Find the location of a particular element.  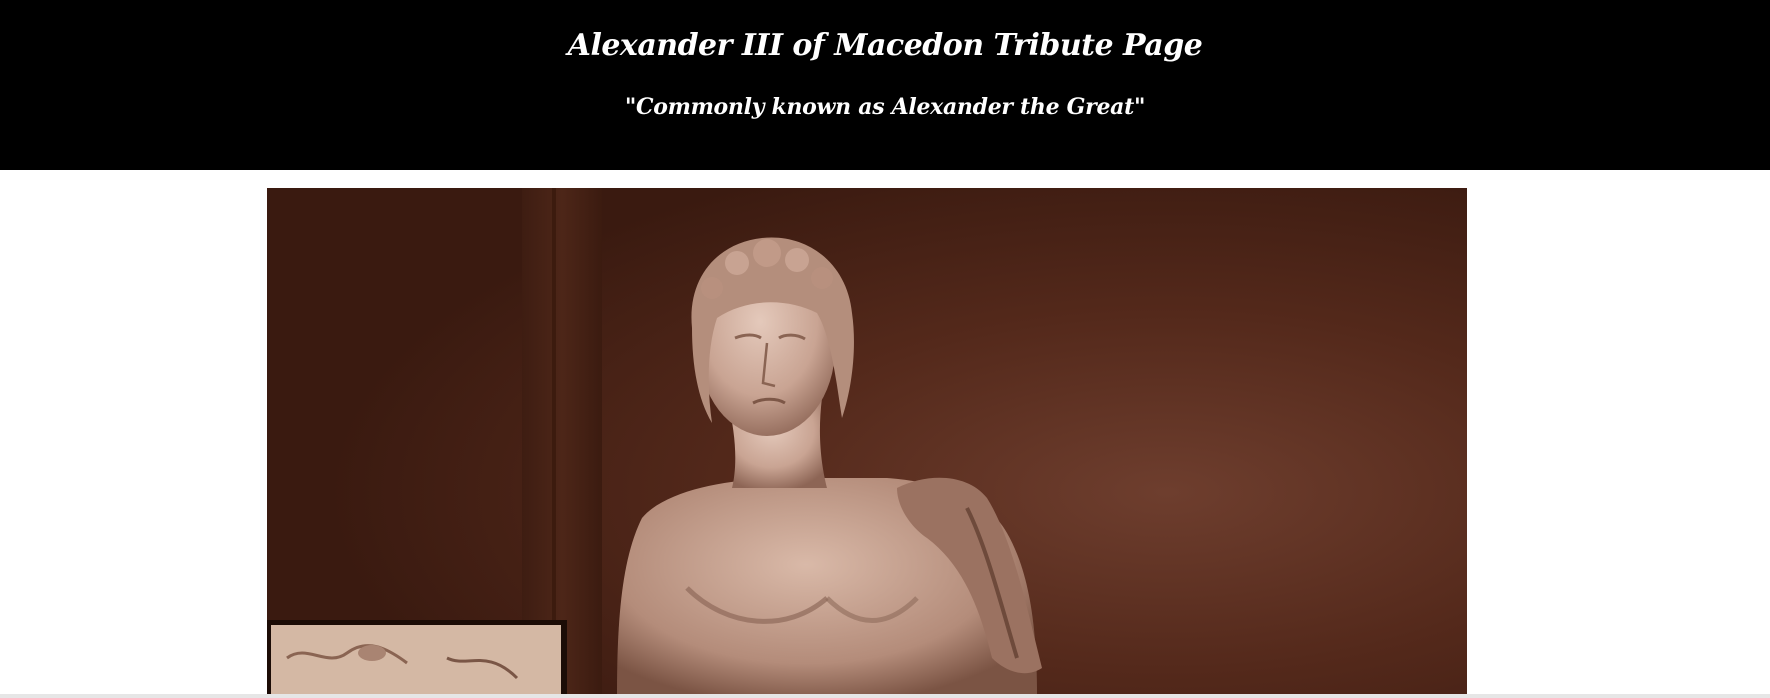

page-title: Alexander III of Macedon Tribute Page is located at coordinates (885, 45).